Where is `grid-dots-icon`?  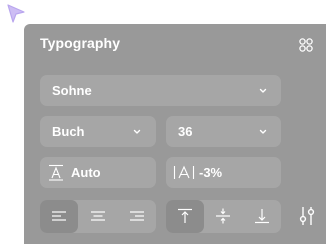 grid-dots-icon is located at coordinates (306, 45).